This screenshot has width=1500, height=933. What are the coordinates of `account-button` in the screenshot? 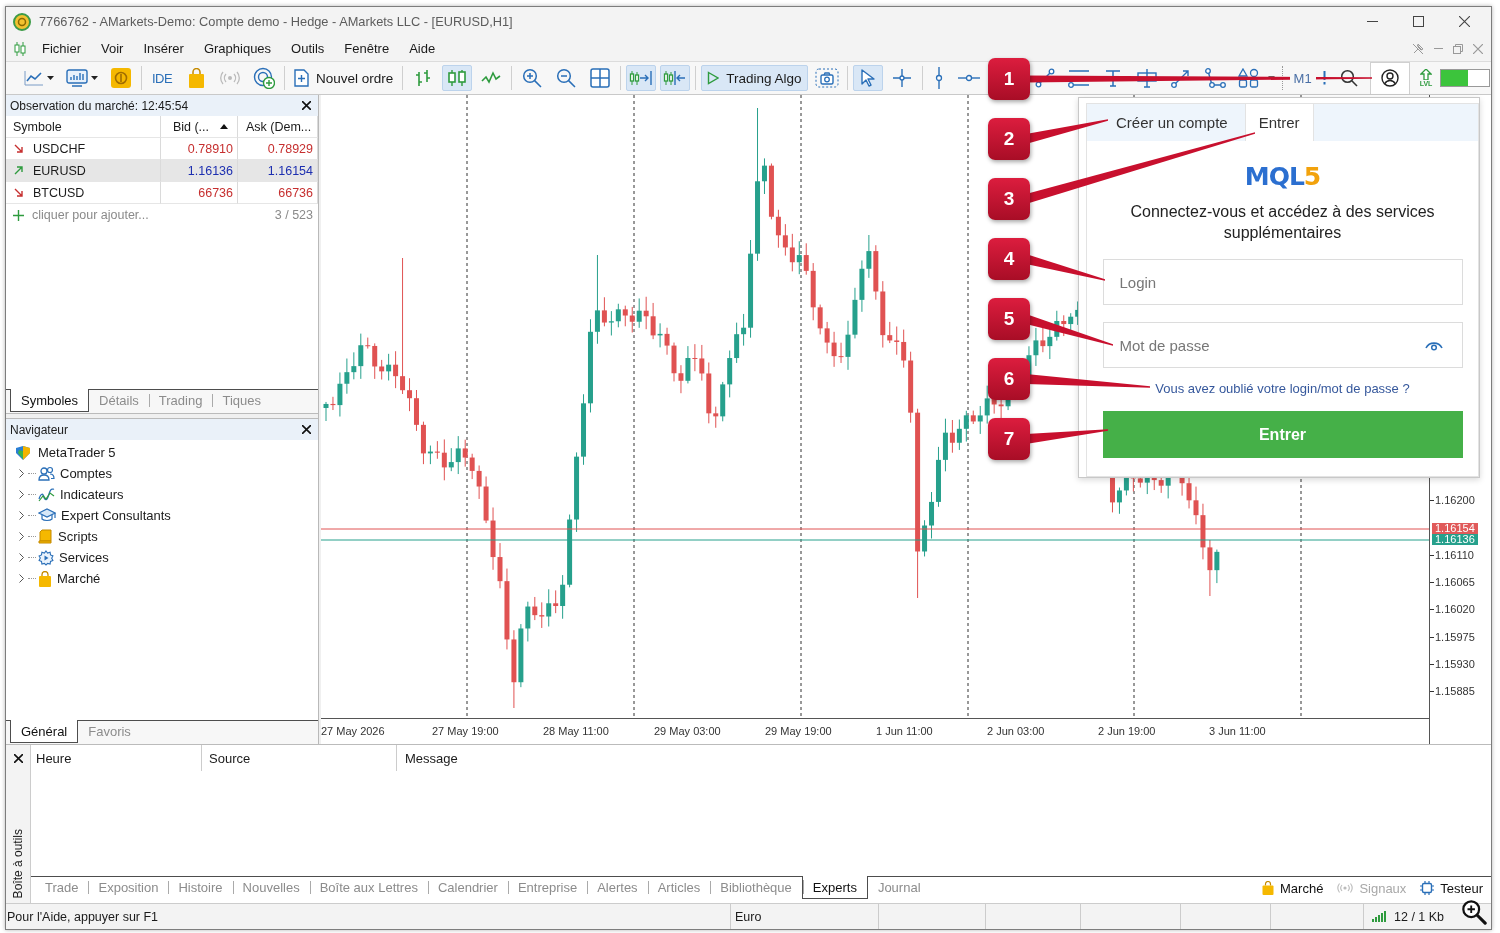 It's located at (1389, 78).